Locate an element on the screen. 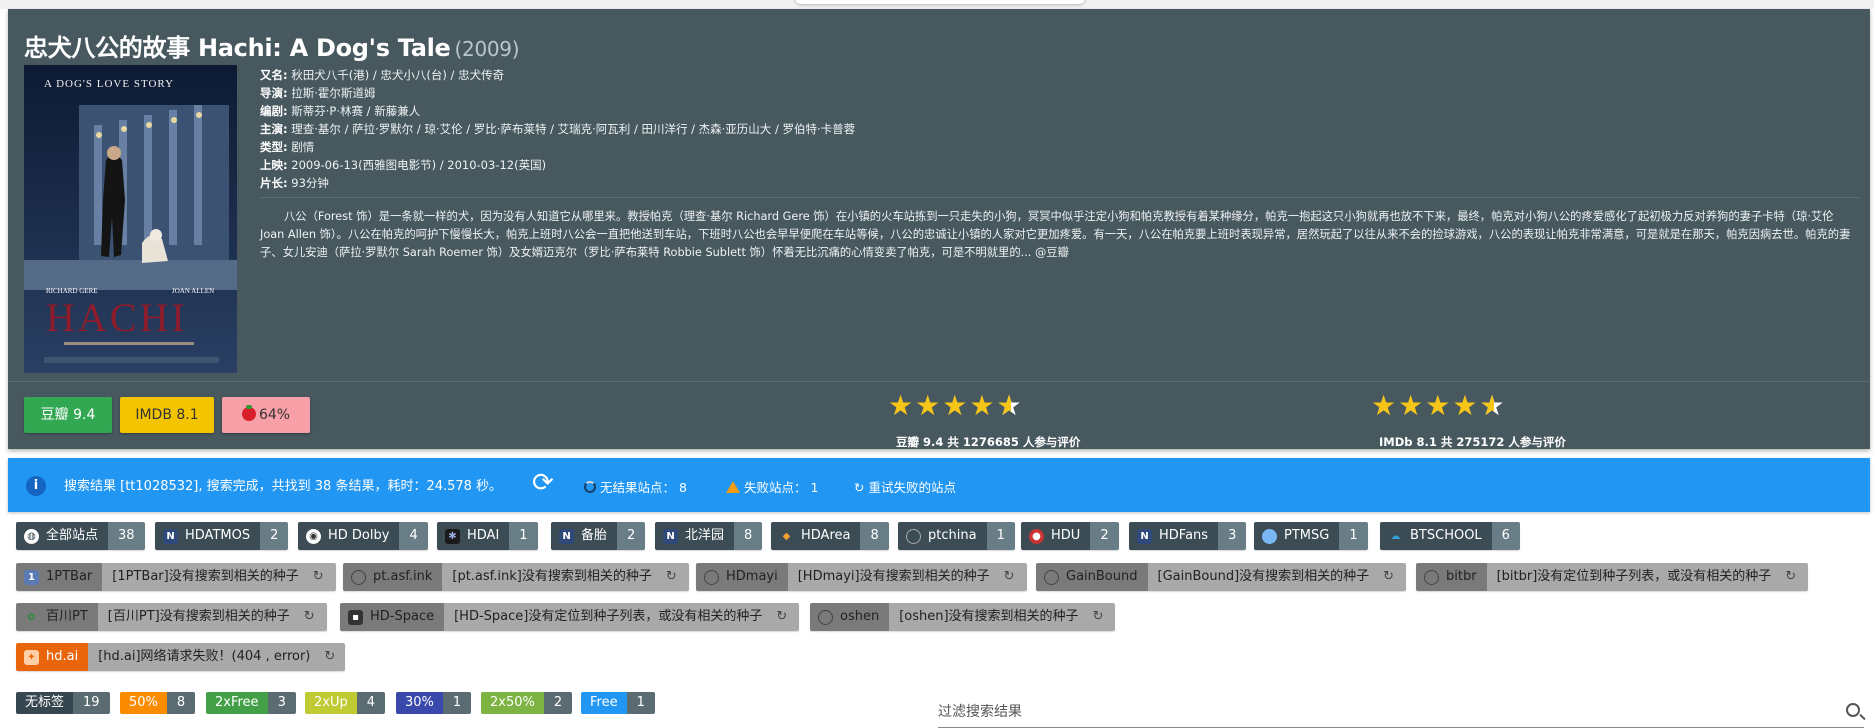 Image resolution: width=1874 pixels, height=728 pixels. top-tab-handle is located at coordinates (940, 2).